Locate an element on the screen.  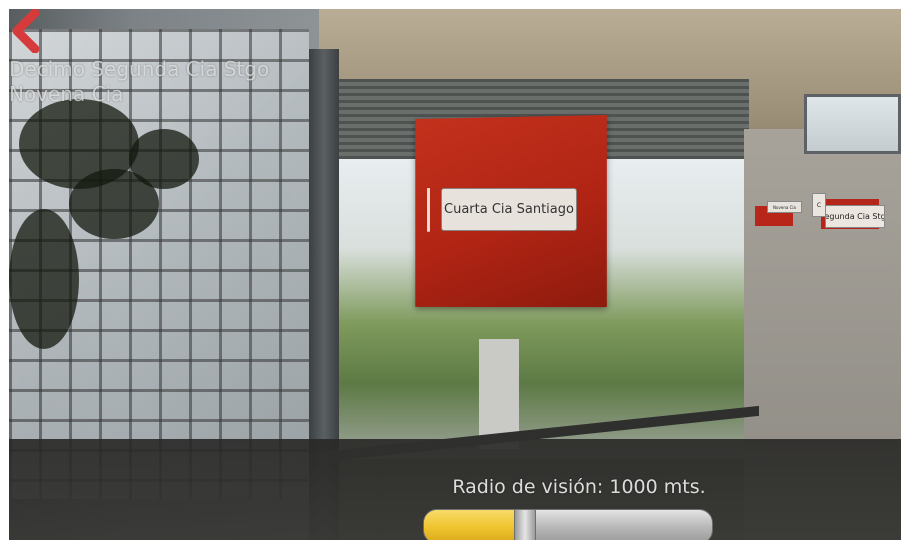
scene-right-window is located at coordinates (852, 124).